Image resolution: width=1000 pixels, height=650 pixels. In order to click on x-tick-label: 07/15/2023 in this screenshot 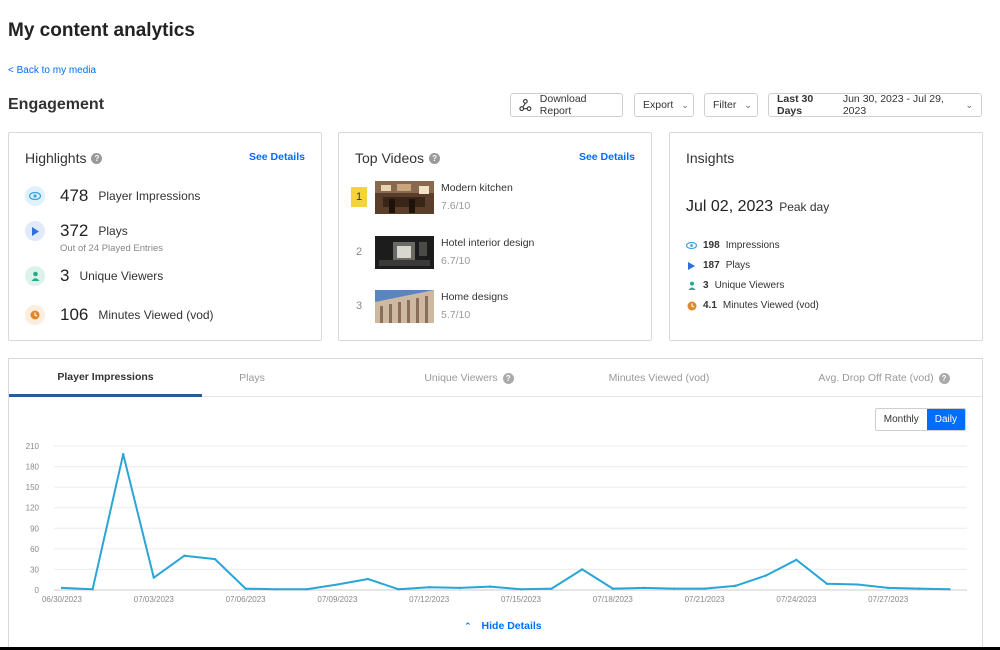, I will do `click(521, 599)`.